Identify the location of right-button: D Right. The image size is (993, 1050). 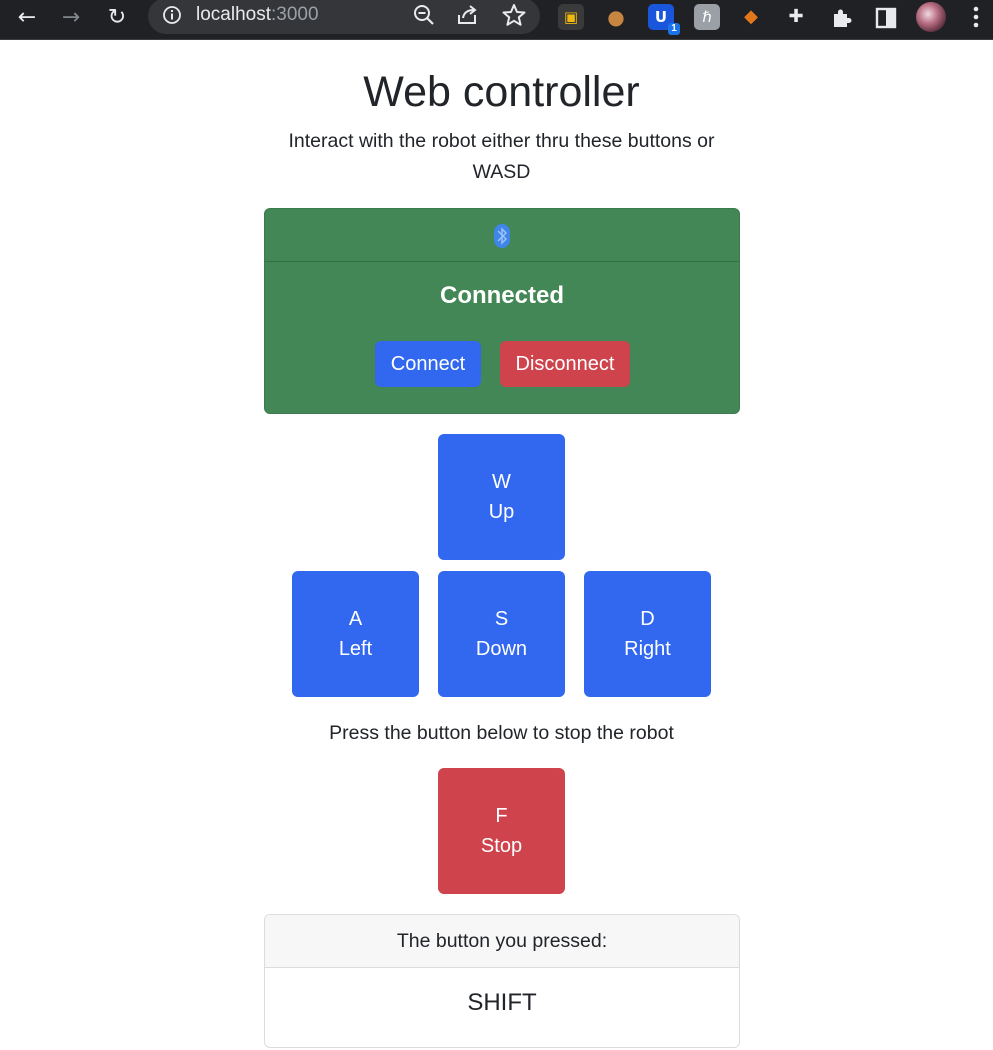
(647, 634).